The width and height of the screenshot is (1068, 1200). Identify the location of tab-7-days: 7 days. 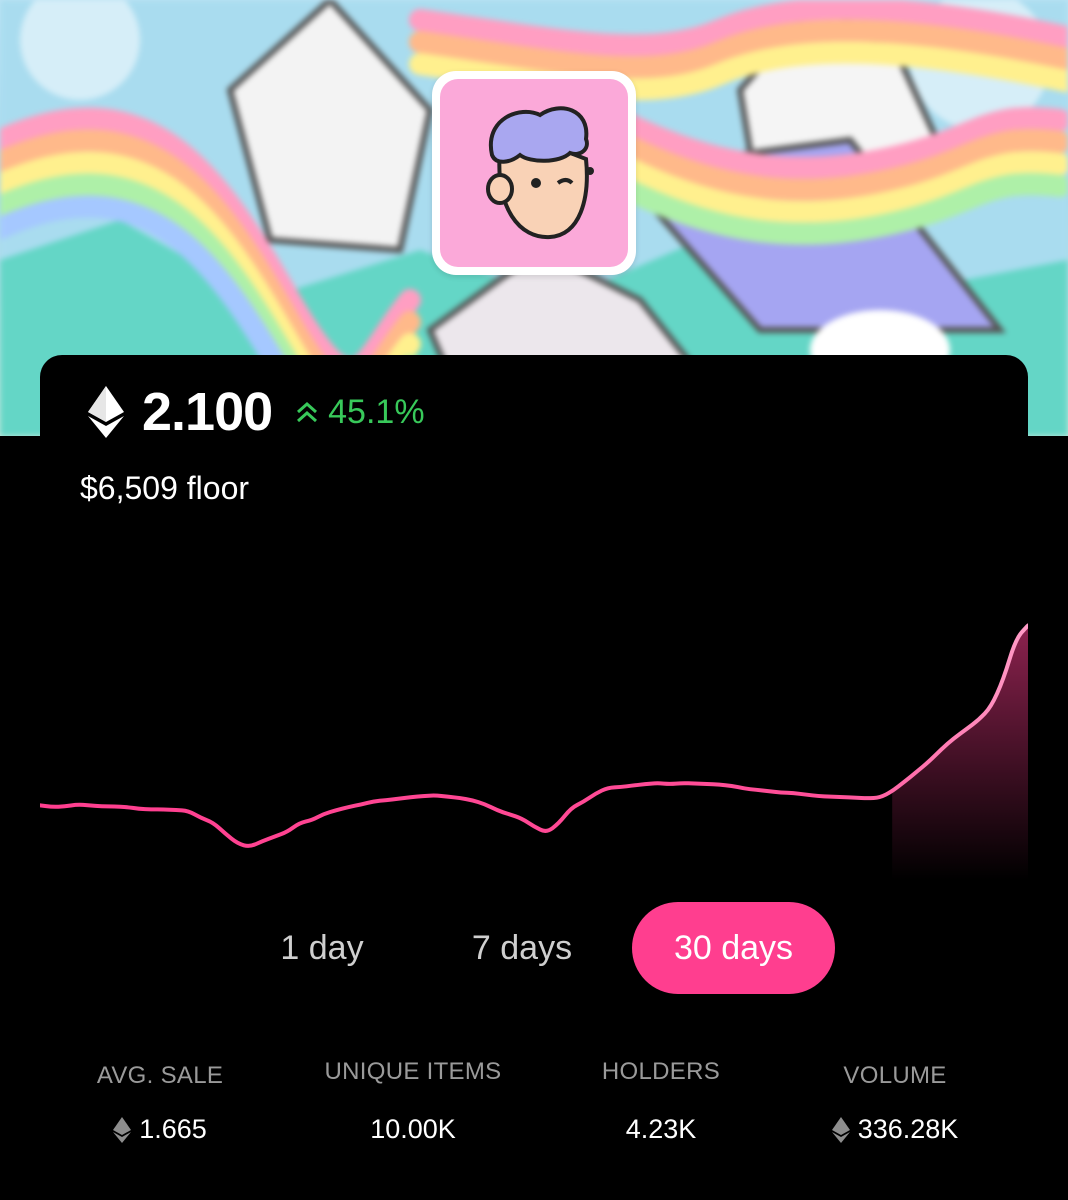
(522, 948).